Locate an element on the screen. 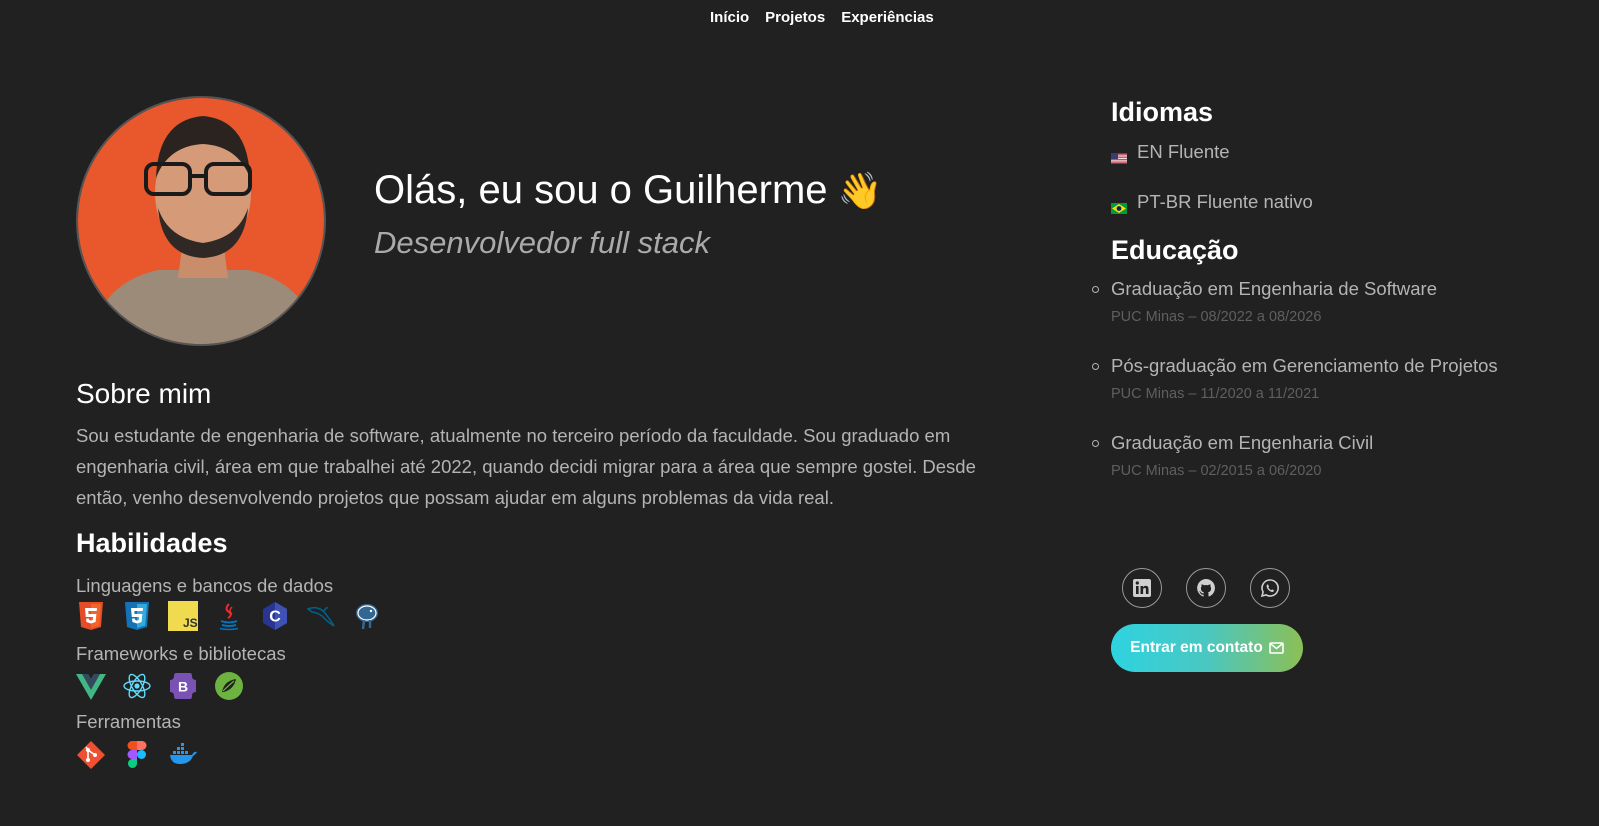 Image resolution: width=1599 pixels, height=826 pixels. languages-title: Idiomas is located at coordinates (1162, 112).